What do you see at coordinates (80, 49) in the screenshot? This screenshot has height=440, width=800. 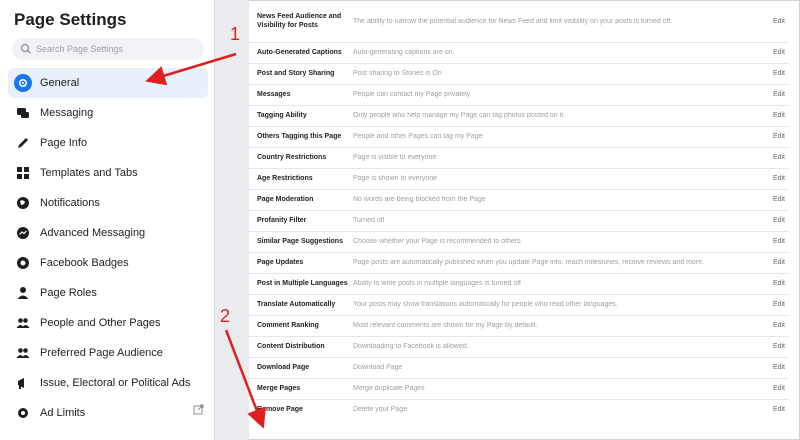 I see `search-placeholder: Search Page Settings` at bounding box center [80, 49].